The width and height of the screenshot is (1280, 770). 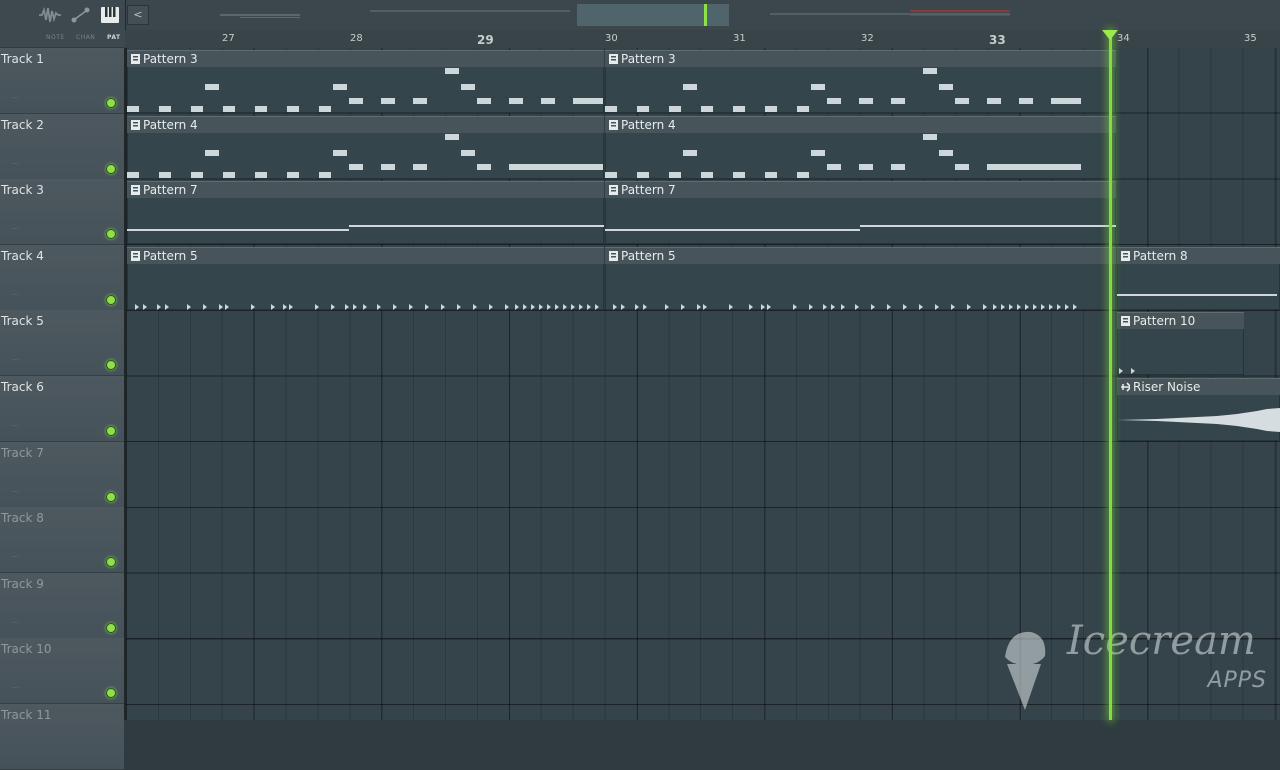 I want to click on bar-number: 27, so click(x=228, y=38).